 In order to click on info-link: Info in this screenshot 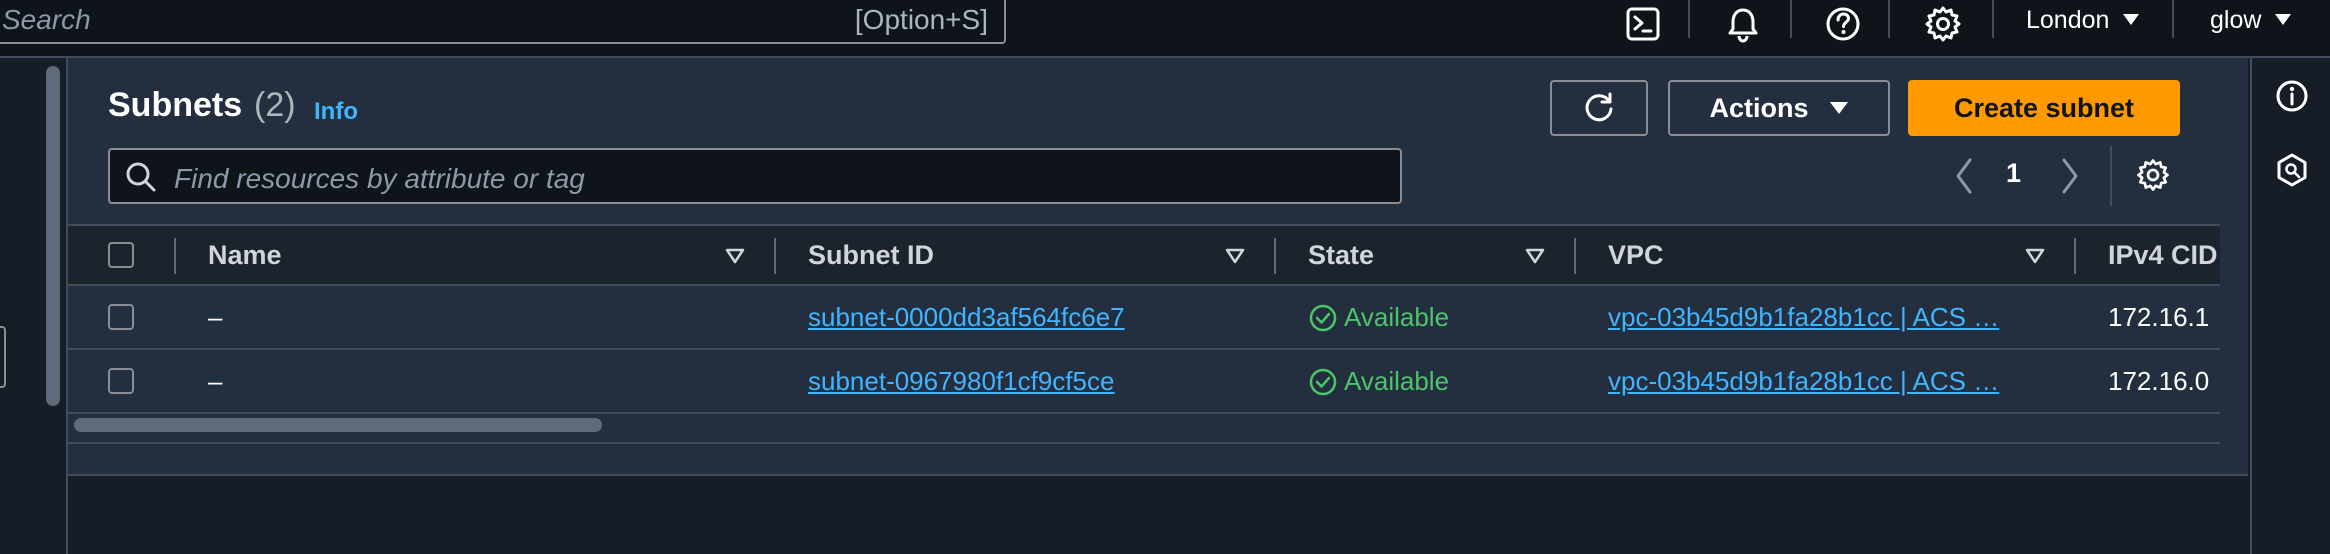, I will do `click(336, 112)`.